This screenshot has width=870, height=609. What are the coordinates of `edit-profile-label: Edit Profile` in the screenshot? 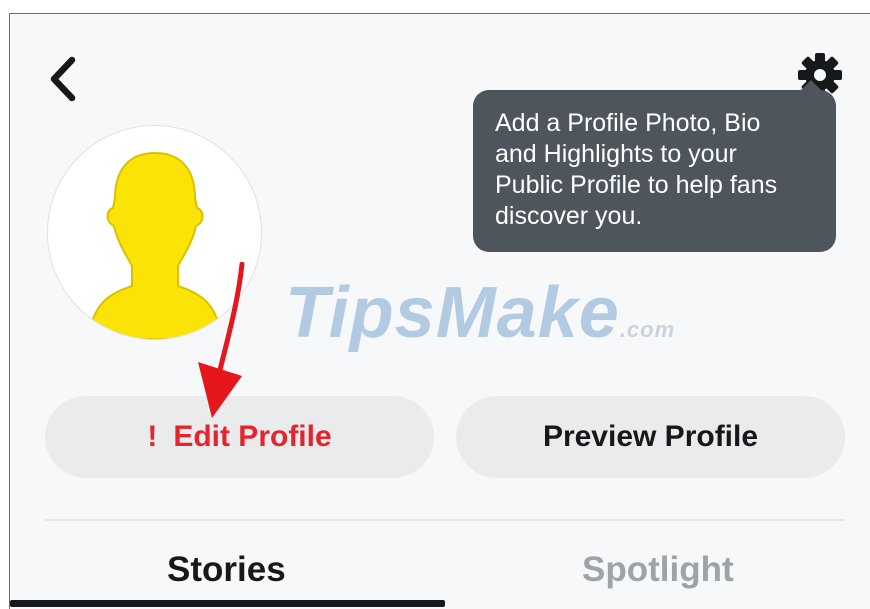 It's located at (252, 436).